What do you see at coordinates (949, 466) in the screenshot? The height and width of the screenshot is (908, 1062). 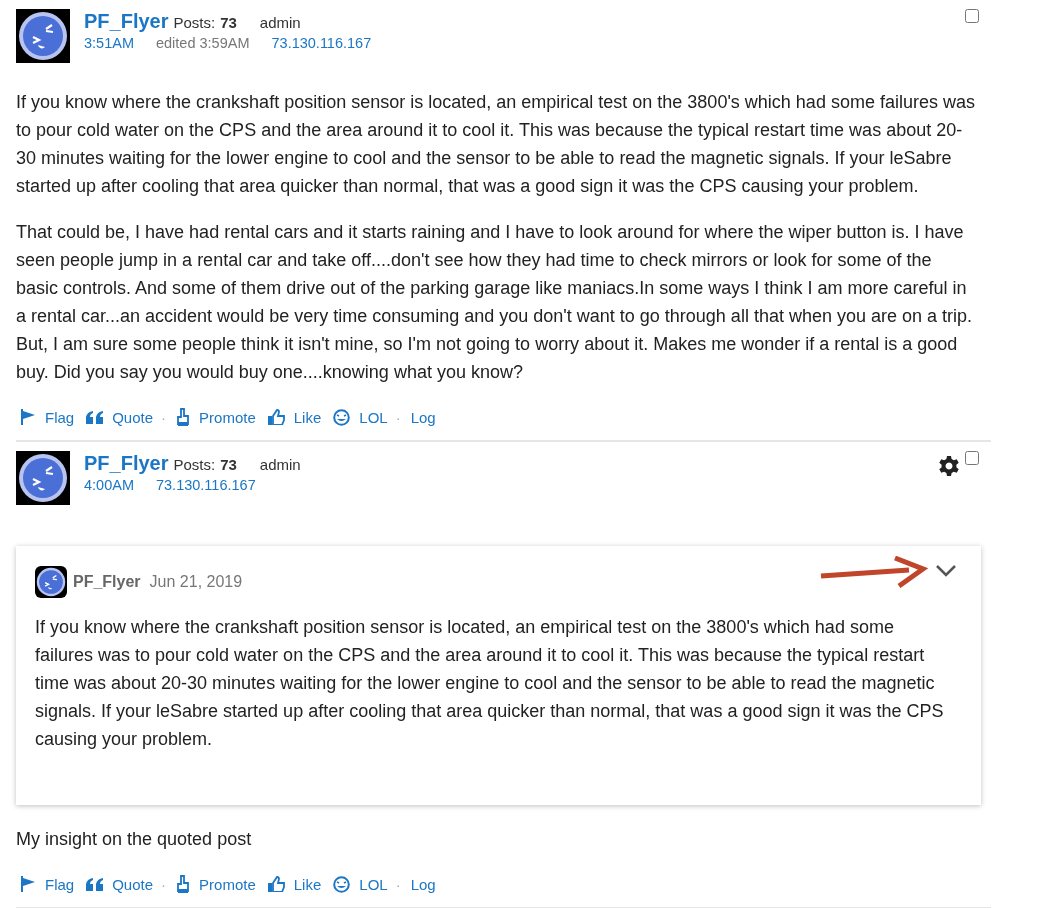 I see `settings-icon` at bounding box center [949, 466].